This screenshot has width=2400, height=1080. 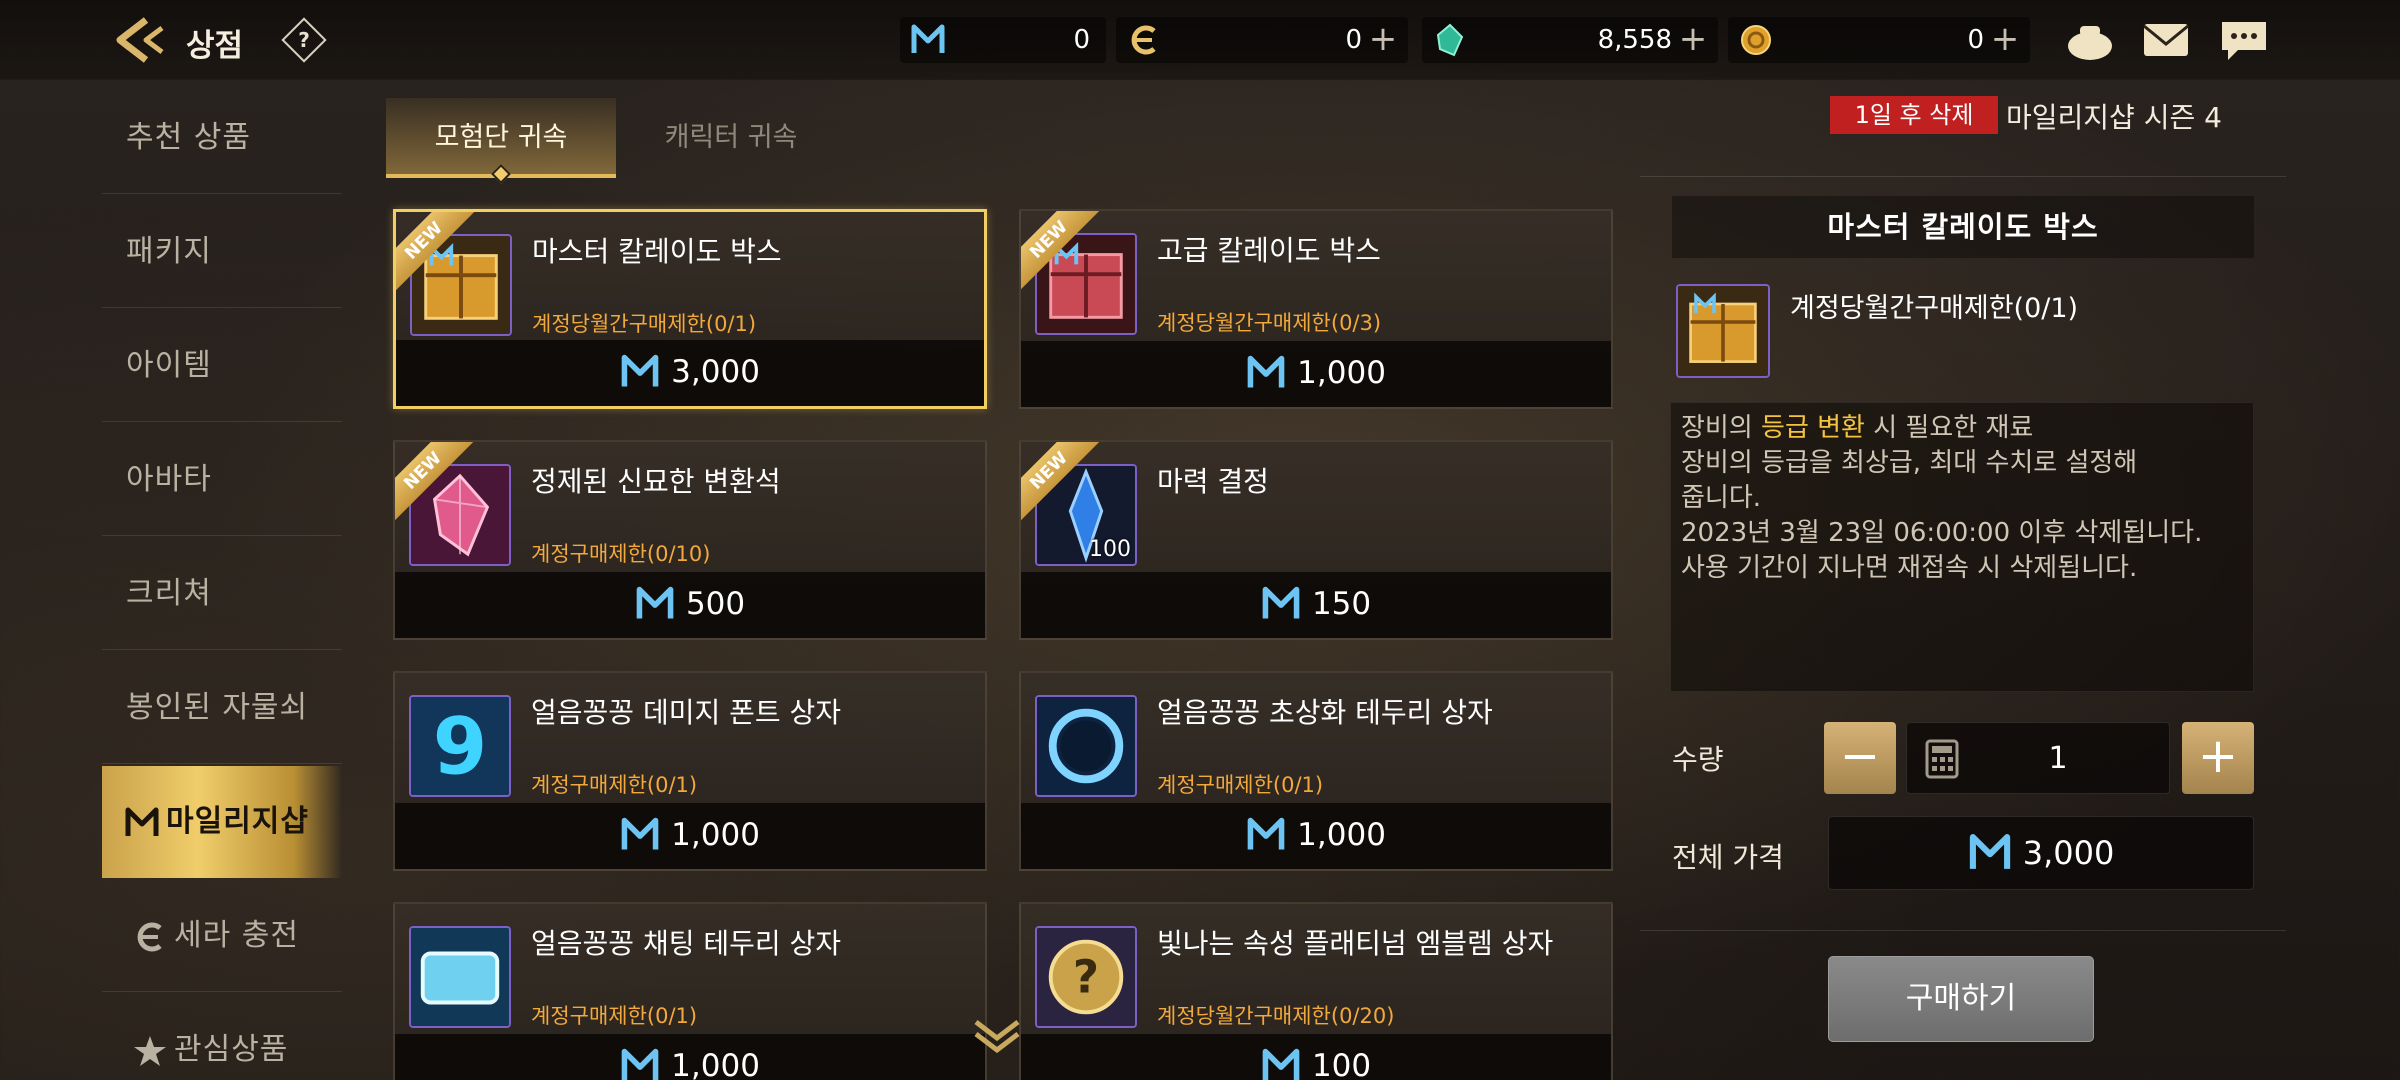 I want to click on sidebar-item-label: 아바타, so click(x=169, y=479).